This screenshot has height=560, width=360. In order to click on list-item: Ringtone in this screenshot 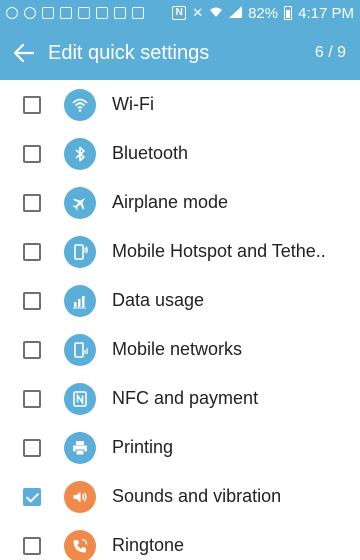, I will do `click(180, 540)`.